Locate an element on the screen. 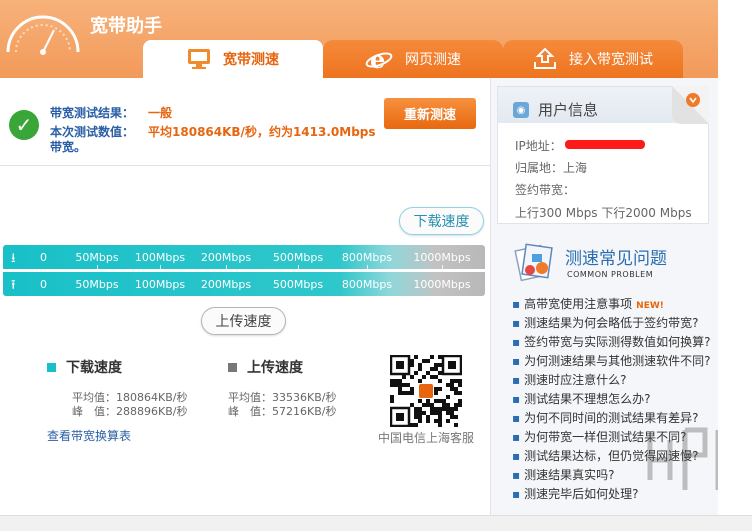 This screenshot has width=752, height=531. faq-item: ▪ 签约带宽与实际测得数值如何换算? is located at coordinates (611, 341).